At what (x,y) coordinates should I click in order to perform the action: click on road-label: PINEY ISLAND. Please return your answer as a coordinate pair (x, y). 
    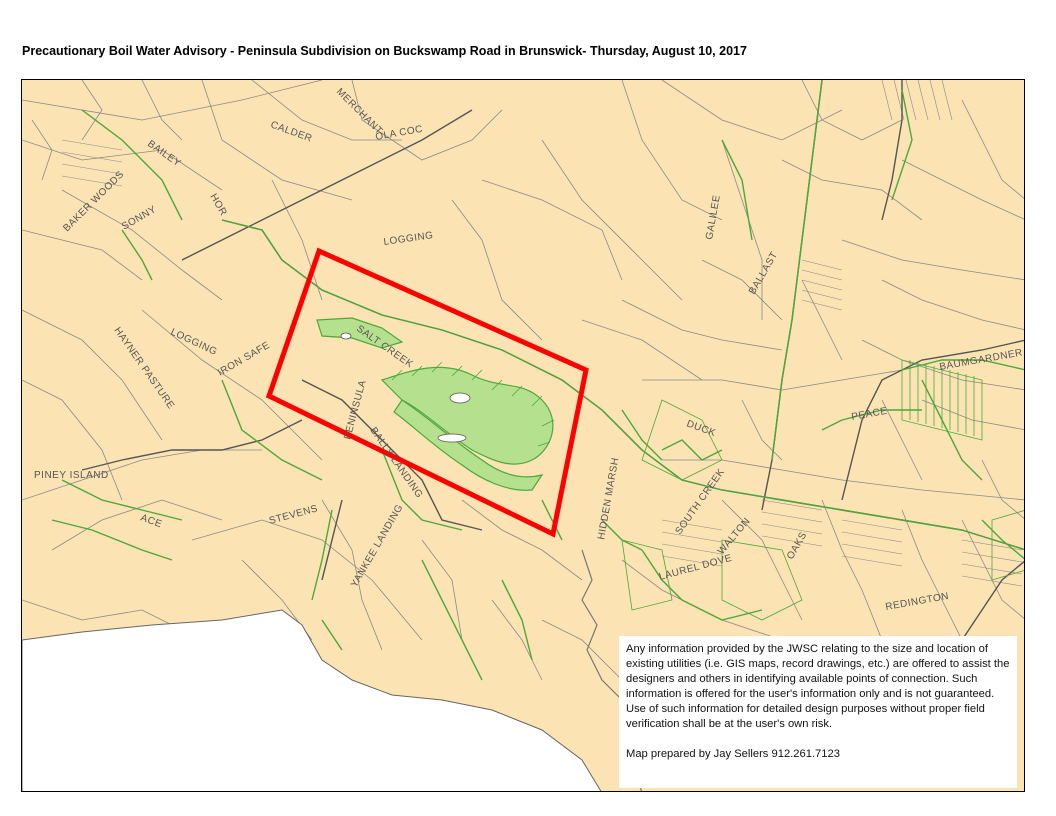
    Looking at the image, I should click on (71, 475).